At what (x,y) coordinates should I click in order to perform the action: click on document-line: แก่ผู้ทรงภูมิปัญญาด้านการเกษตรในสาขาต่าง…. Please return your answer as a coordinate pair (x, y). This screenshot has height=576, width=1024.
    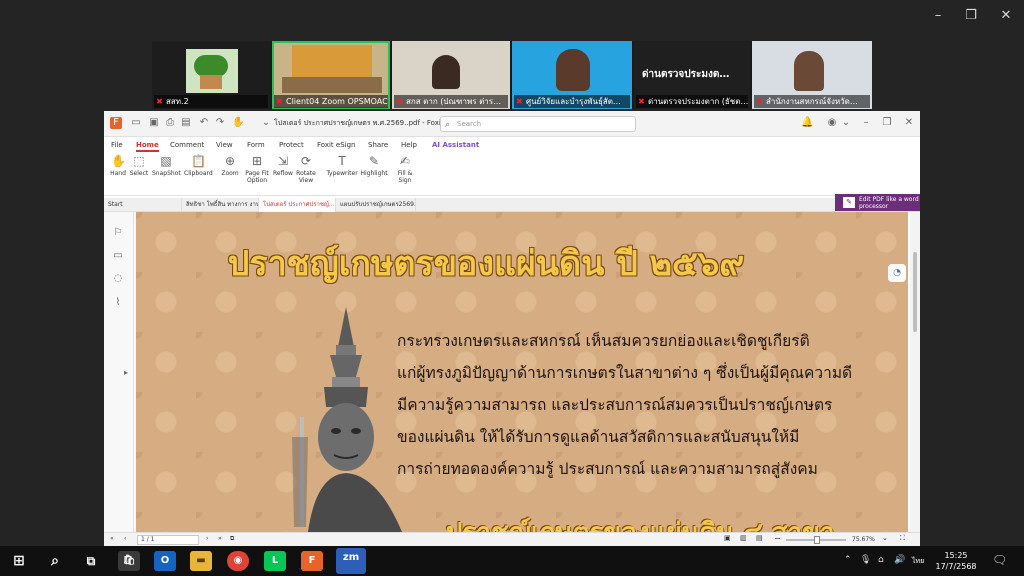
    Looking at the image, I should click on (625, 373).